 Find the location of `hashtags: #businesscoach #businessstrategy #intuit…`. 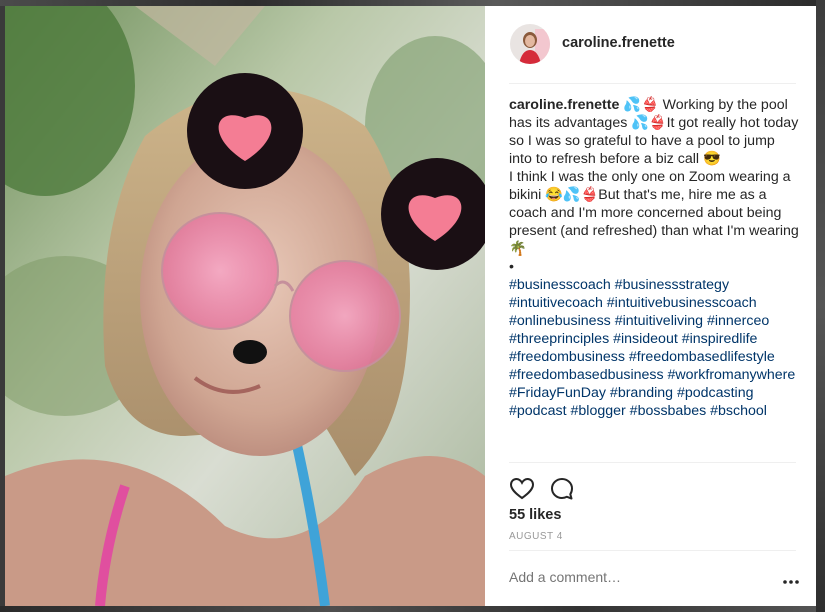

hashtags: #businesscoach #businessstrategy #intuit… is located at coordinates (654, 348).